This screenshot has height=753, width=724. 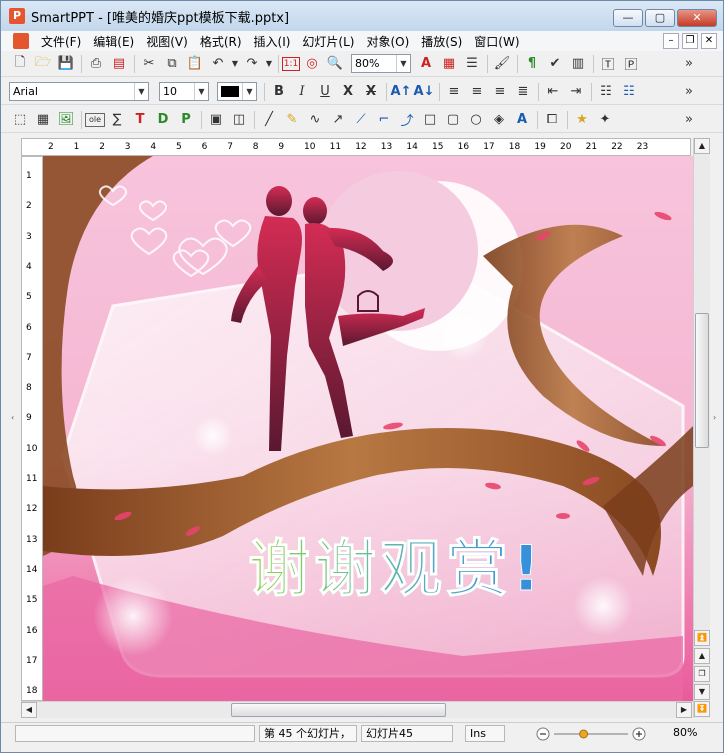 I want to click on actual-size-icon: 1:1, so click(x=291, y=63).